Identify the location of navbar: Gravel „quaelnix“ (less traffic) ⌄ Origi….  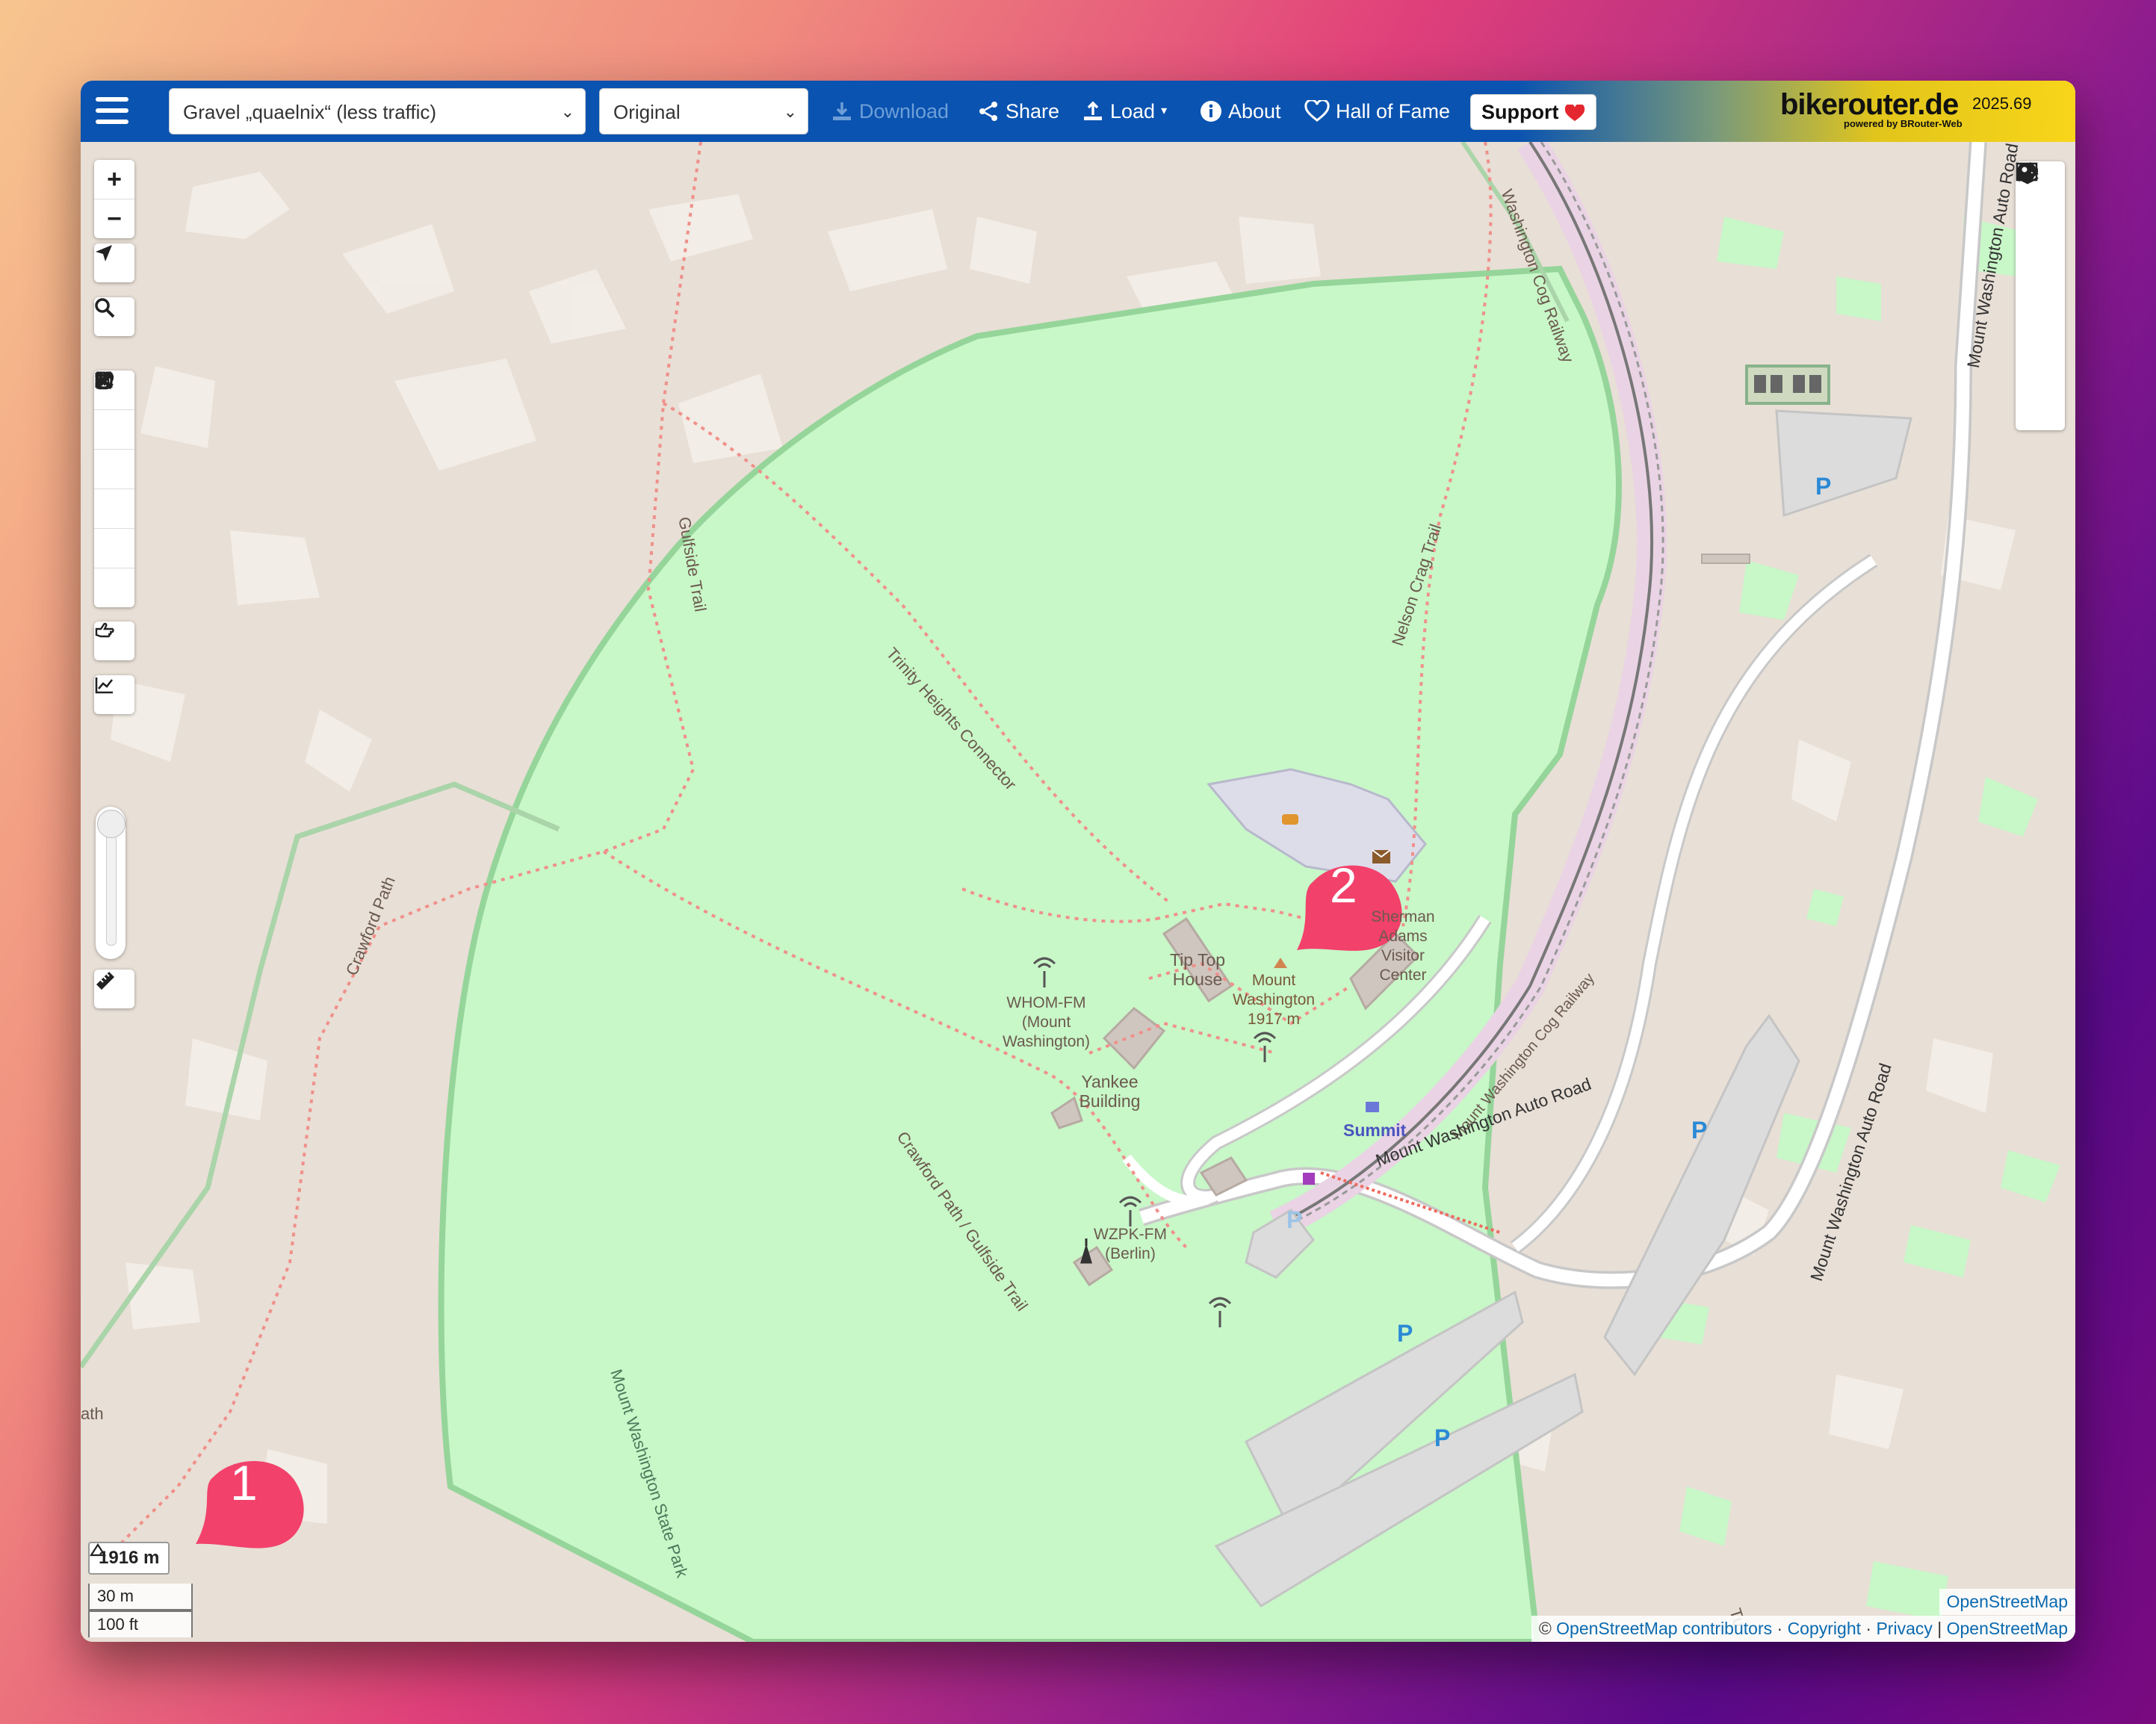
(1078, 111).